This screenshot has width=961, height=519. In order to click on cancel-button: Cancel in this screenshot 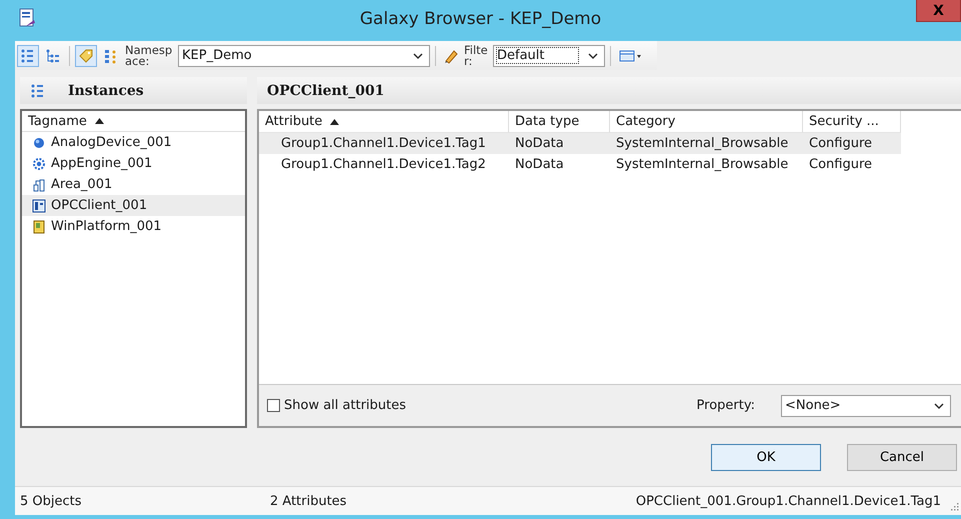, I will do `click(902, 457)`.